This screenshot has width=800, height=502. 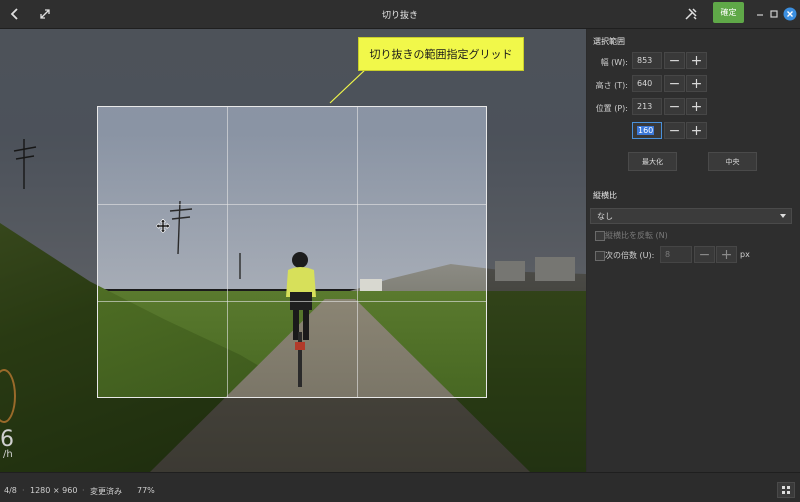 I want to click on multiple-unit: px, so click(x=745, y=254).